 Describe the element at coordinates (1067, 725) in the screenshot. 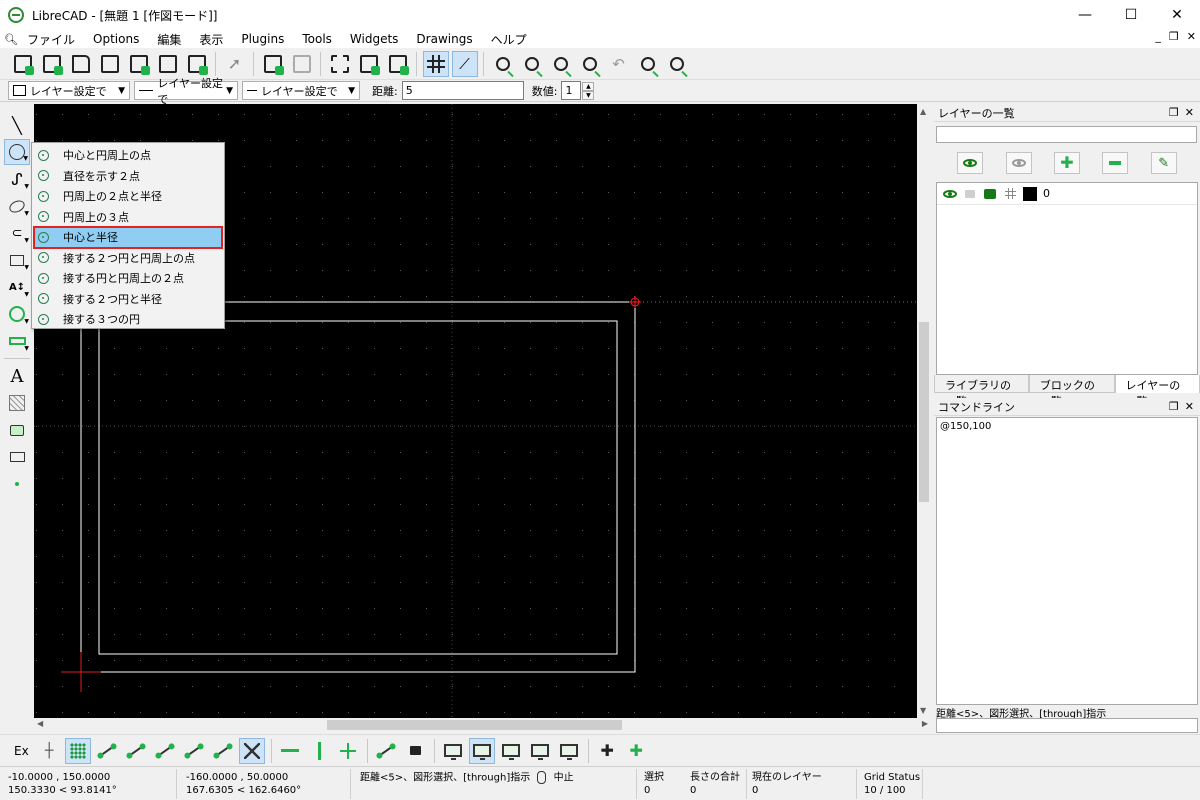

I see `command-input` at that location.